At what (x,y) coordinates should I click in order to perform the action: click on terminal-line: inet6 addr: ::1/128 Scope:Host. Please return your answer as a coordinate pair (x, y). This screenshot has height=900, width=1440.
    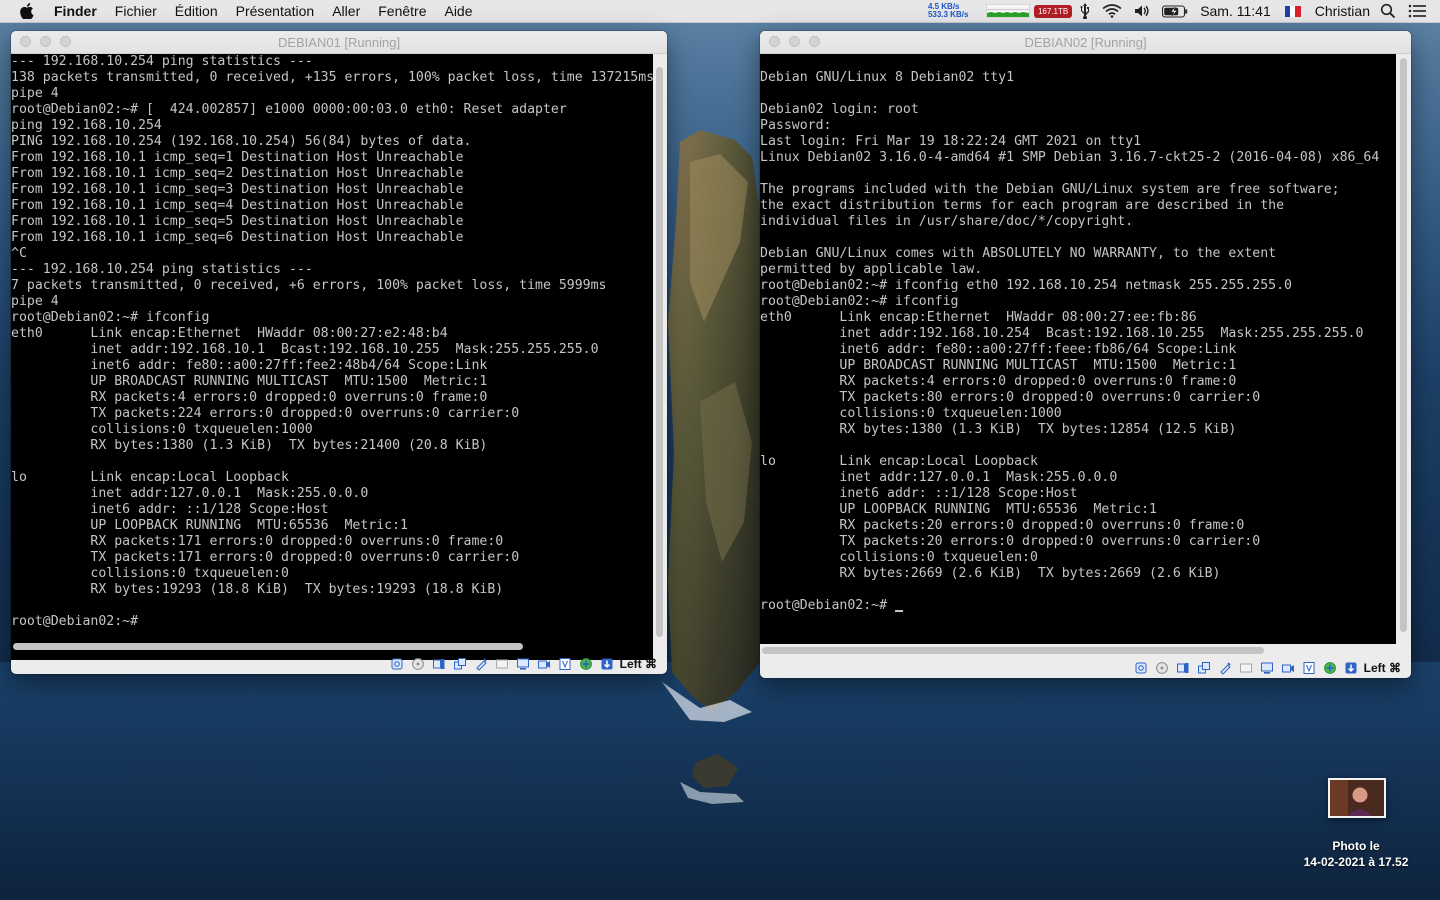
    Looking at the image, I should click on (170, 509).